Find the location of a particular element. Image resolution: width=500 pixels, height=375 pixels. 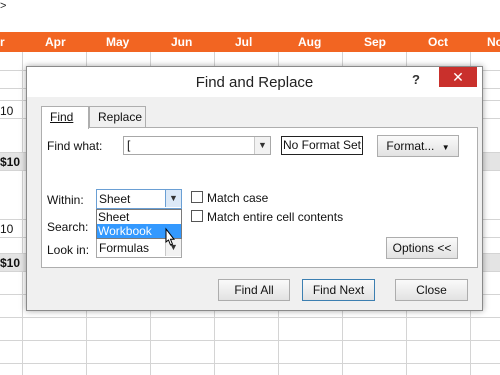

find-next-button: Find Next is located at coordinates (338, 290).